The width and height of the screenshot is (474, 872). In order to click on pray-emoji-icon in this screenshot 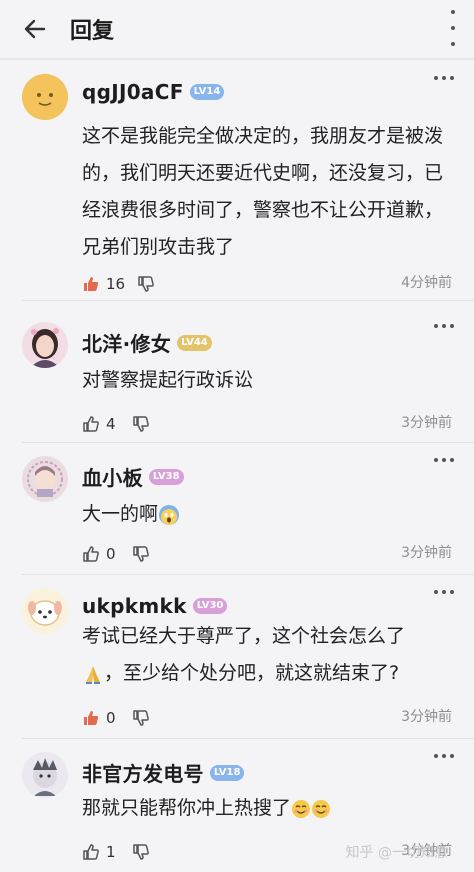, I will do `click(93, 674)`.